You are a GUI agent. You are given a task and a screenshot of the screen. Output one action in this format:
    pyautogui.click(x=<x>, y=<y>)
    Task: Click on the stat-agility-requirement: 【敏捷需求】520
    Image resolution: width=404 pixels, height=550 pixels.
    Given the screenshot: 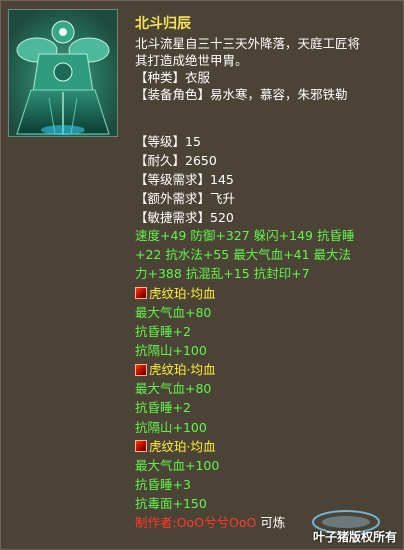 What is the action you would take?
    pyautogui.click(x=184, y=217)
    